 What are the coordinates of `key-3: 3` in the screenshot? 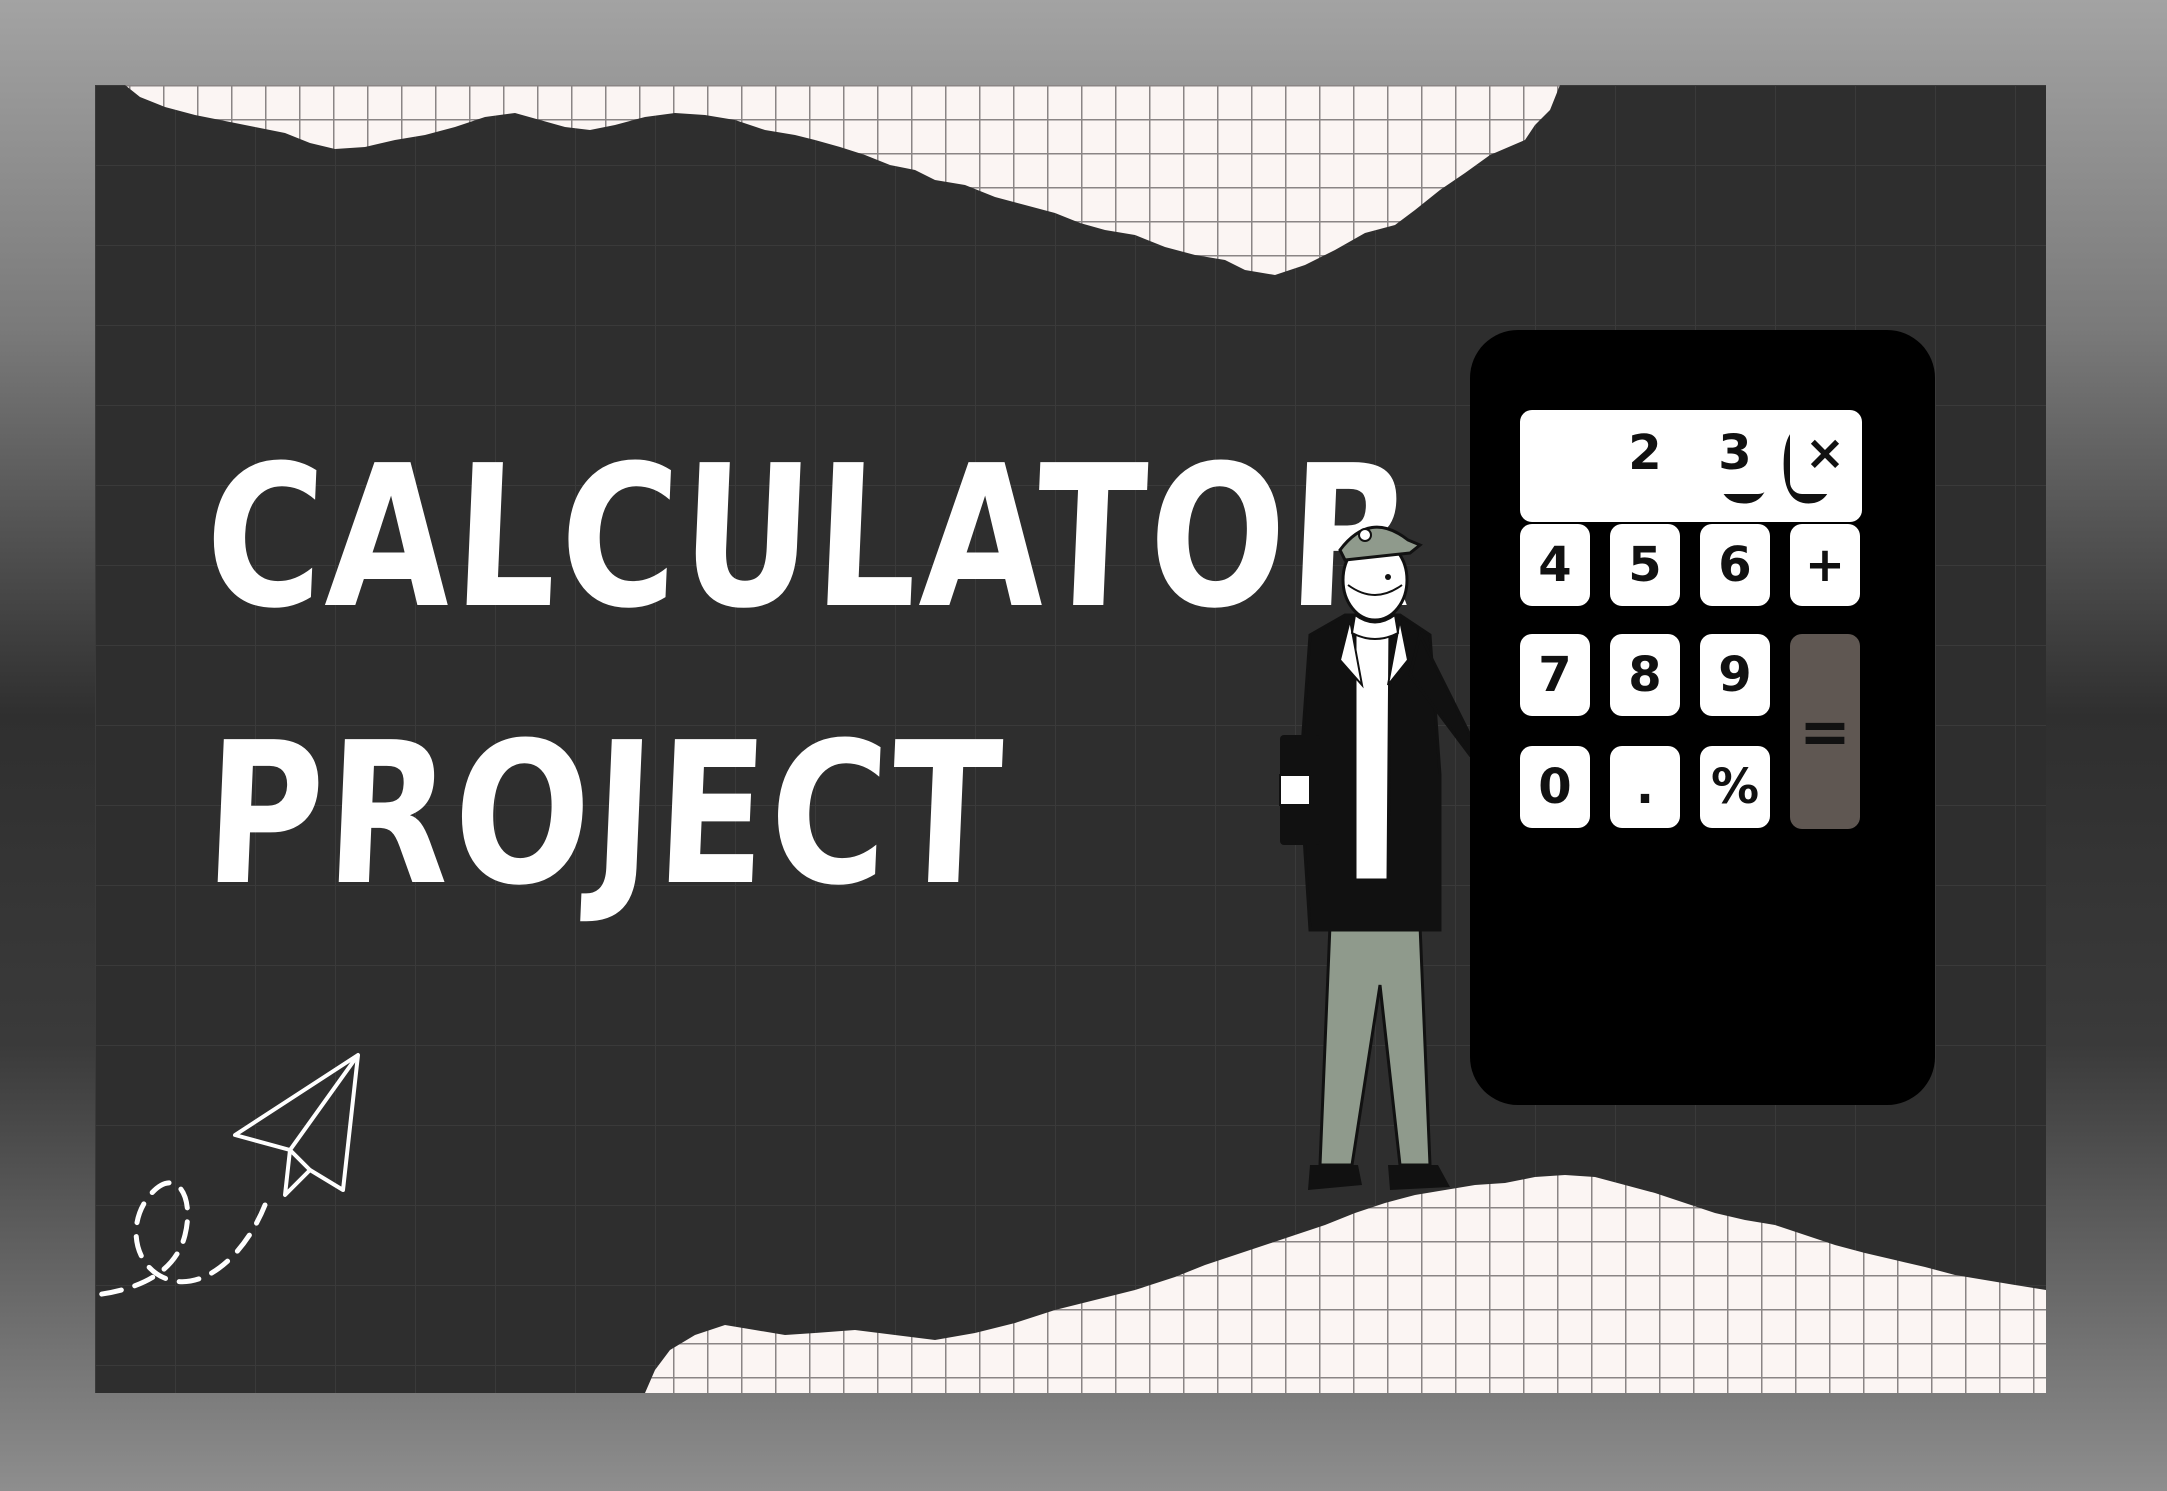 It's located at (1735, 453).